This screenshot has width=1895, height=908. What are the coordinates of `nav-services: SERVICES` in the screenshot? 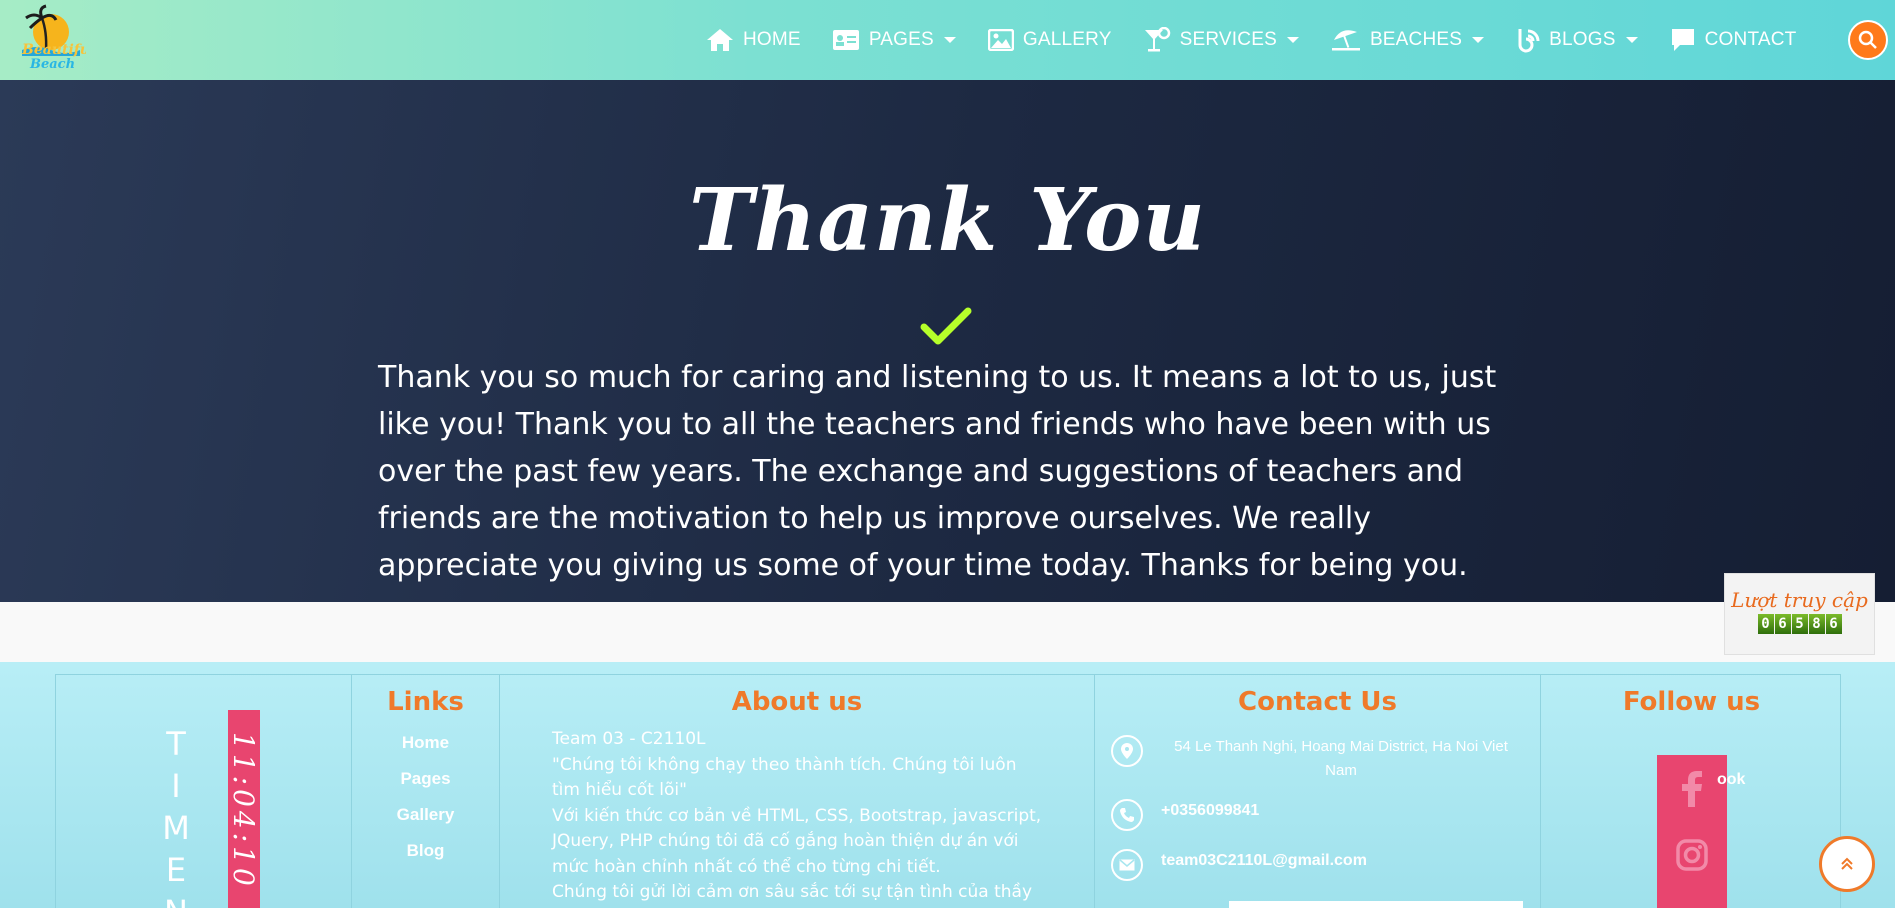 It's located at (1221, 40).